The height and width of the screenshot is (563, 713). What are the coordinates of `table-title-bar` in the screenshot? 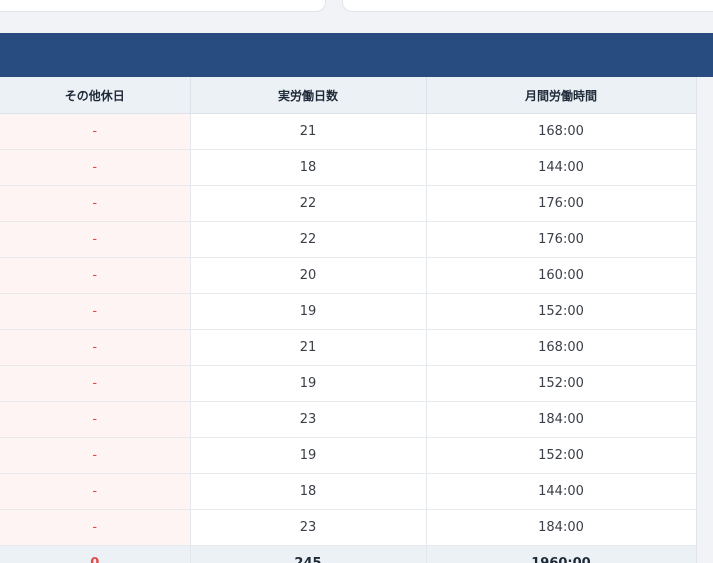 It's located at (356, 55).